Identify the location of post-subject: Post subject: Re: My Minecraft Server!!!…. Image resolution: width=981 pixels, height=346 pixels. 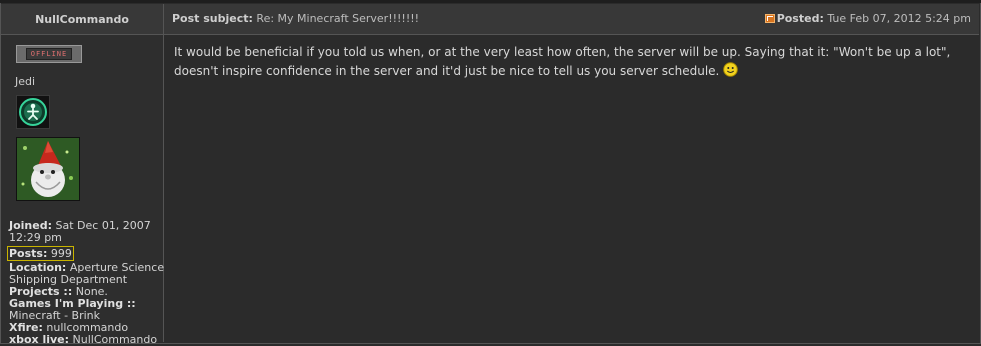
(295, 18).